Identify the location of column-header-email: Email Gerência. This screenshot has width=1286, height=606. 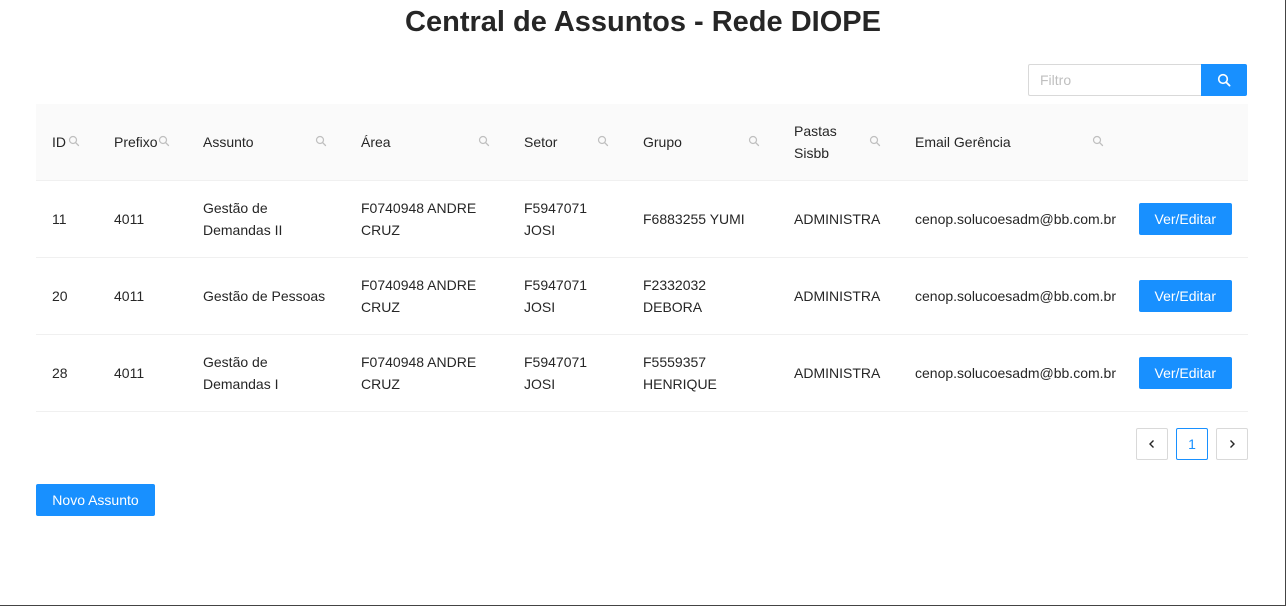
(1010, 142).